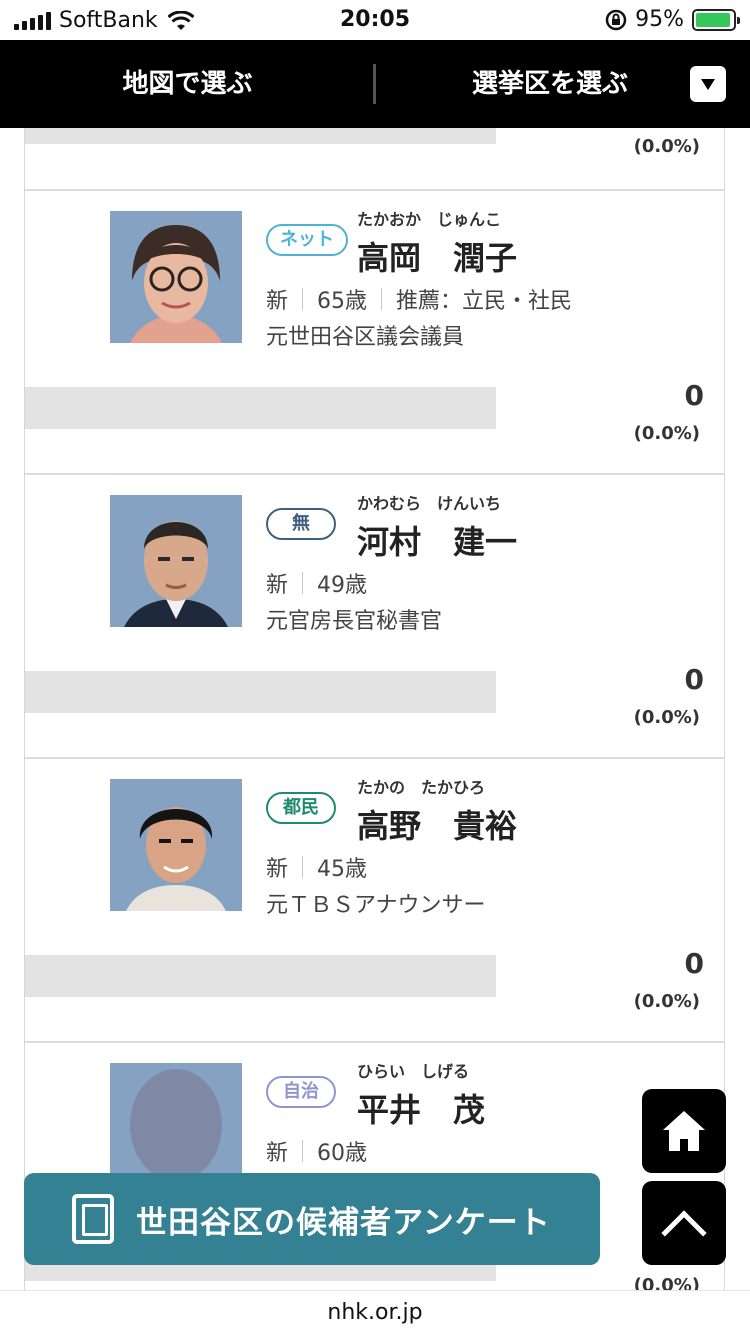 This screenshot has width=750, height=1334. I want to click on candidate-furigana: たかの たかひろ, so click(421, 787).